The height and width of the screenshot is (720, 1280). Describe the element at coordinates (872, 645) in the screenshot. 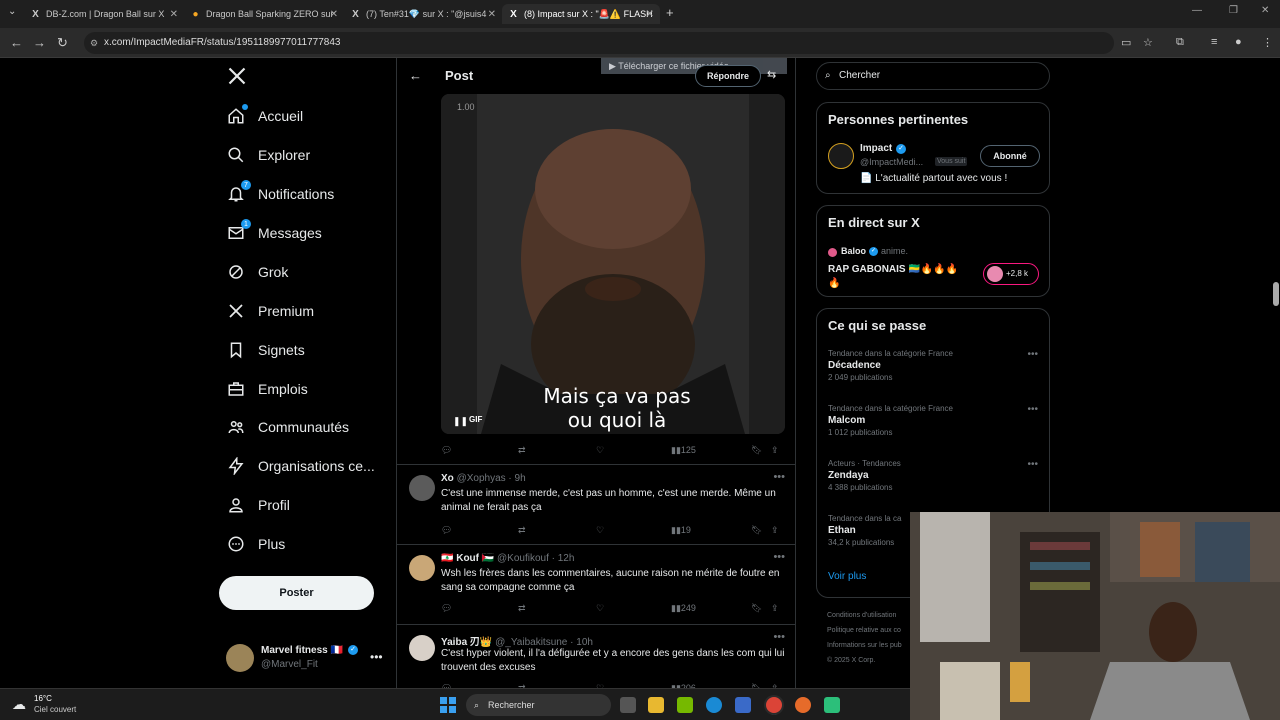

I see `footer-link: Informations sur les pub` at that location.